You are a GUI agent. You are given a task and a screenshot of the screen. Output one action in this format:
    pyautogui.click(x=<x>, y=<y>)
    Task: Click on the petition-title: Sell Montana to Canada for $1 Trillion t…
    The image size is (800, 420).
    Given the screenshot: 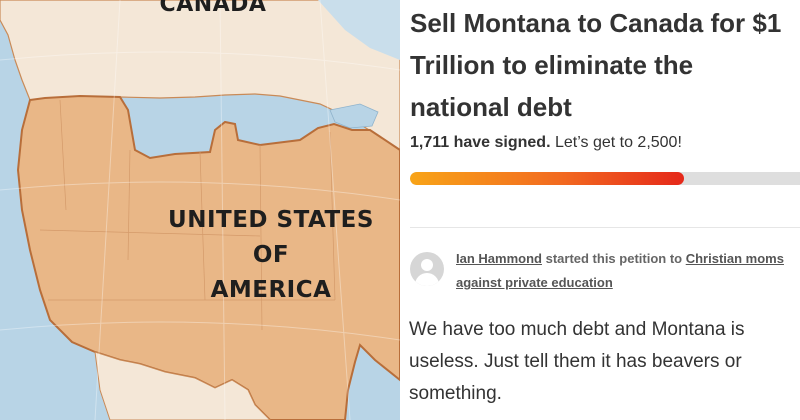 What is the action you would take?
    pyautogui.click(x=596, y=65)
    